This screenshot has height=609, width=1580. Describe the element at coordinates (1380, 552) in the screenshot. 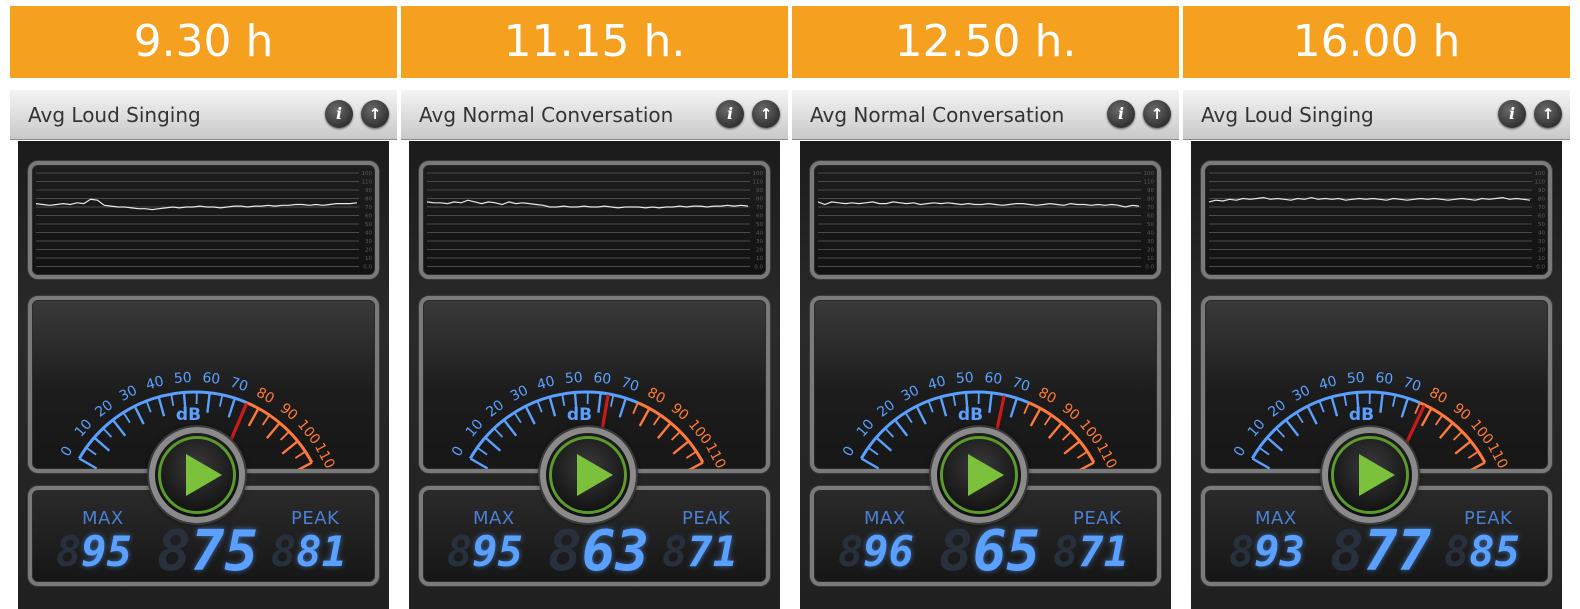

I see `current-readout: 877` at that location.